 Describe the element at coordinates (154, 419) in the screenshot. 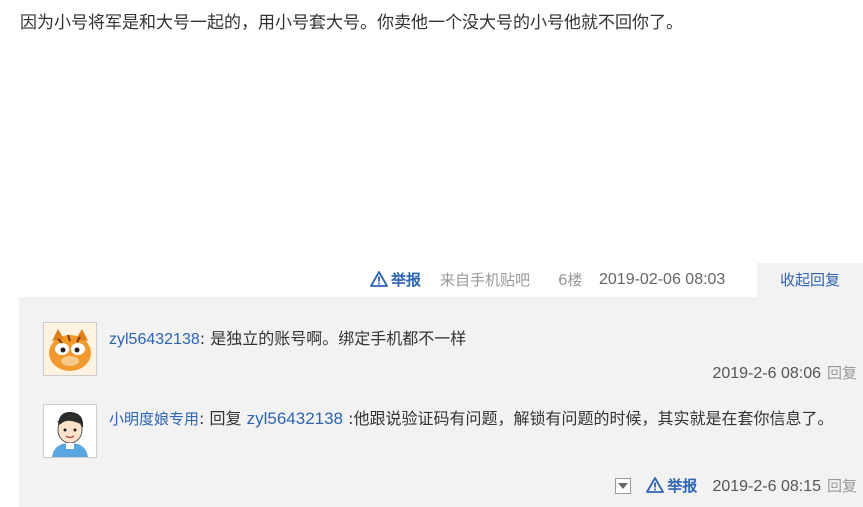

I see `reply-username: 小明度娘专用` at that location.